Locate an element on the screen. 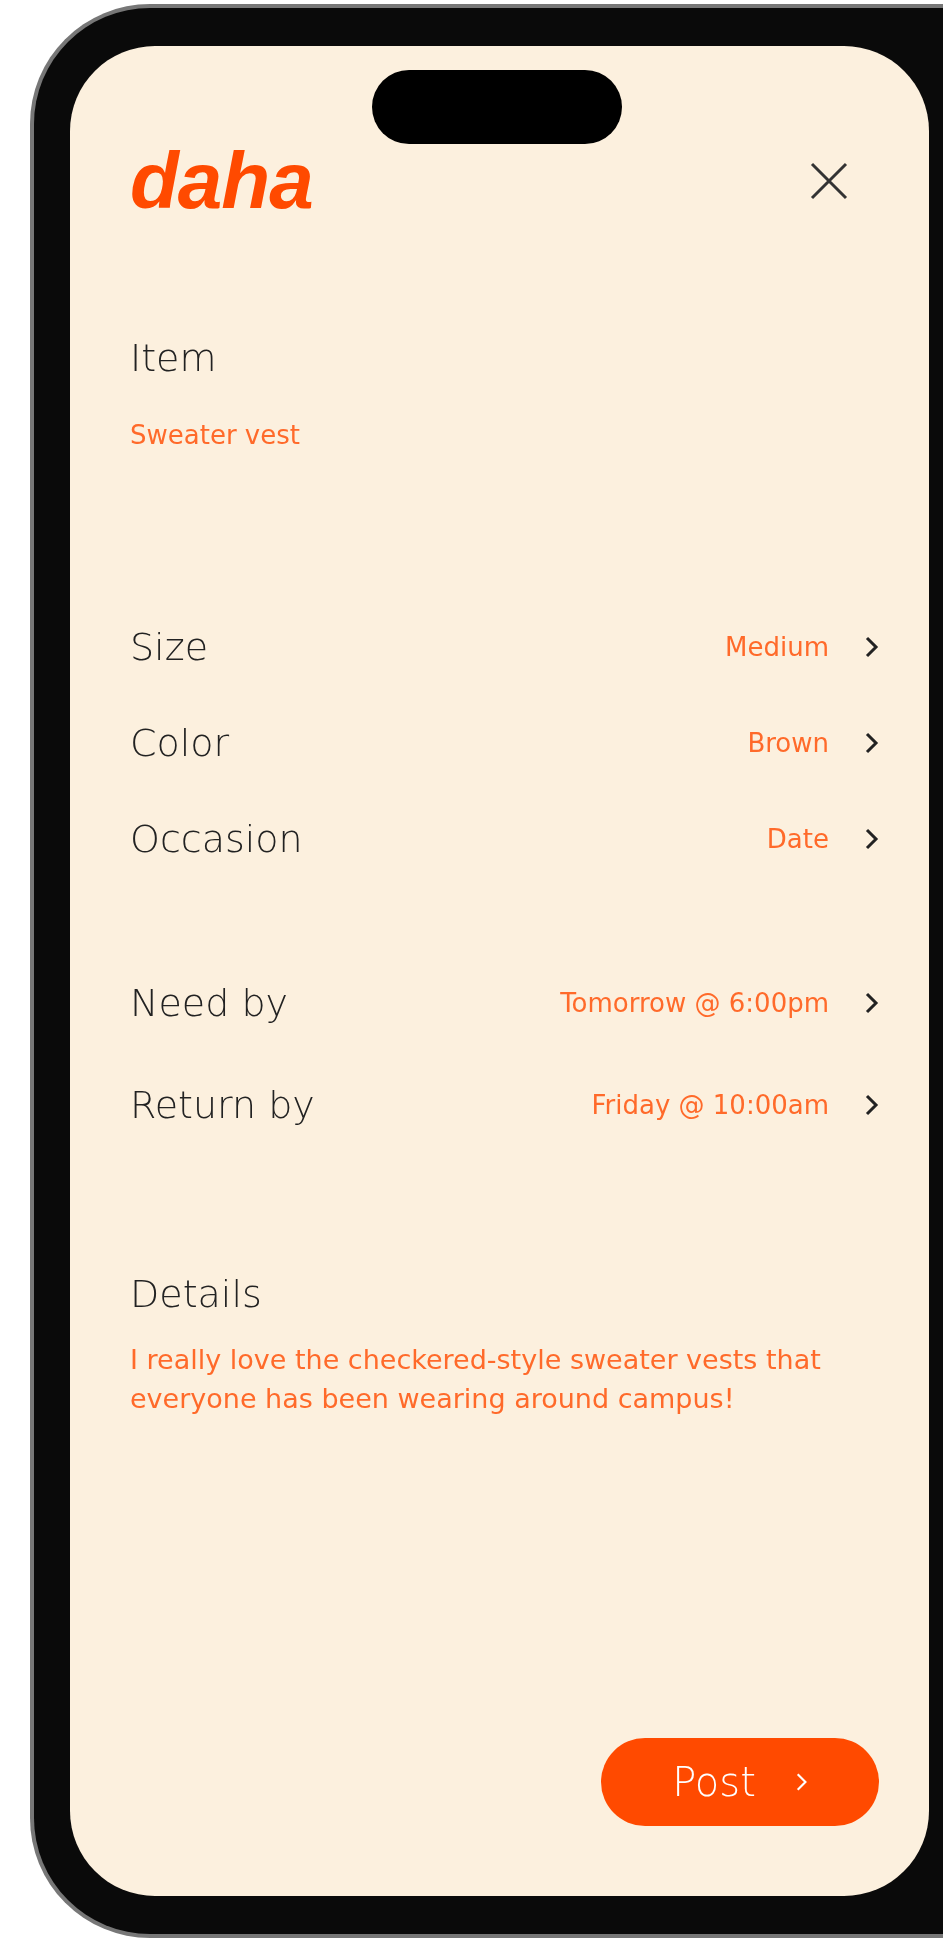  field-label: Need by is located at coordinates (209, 1003).